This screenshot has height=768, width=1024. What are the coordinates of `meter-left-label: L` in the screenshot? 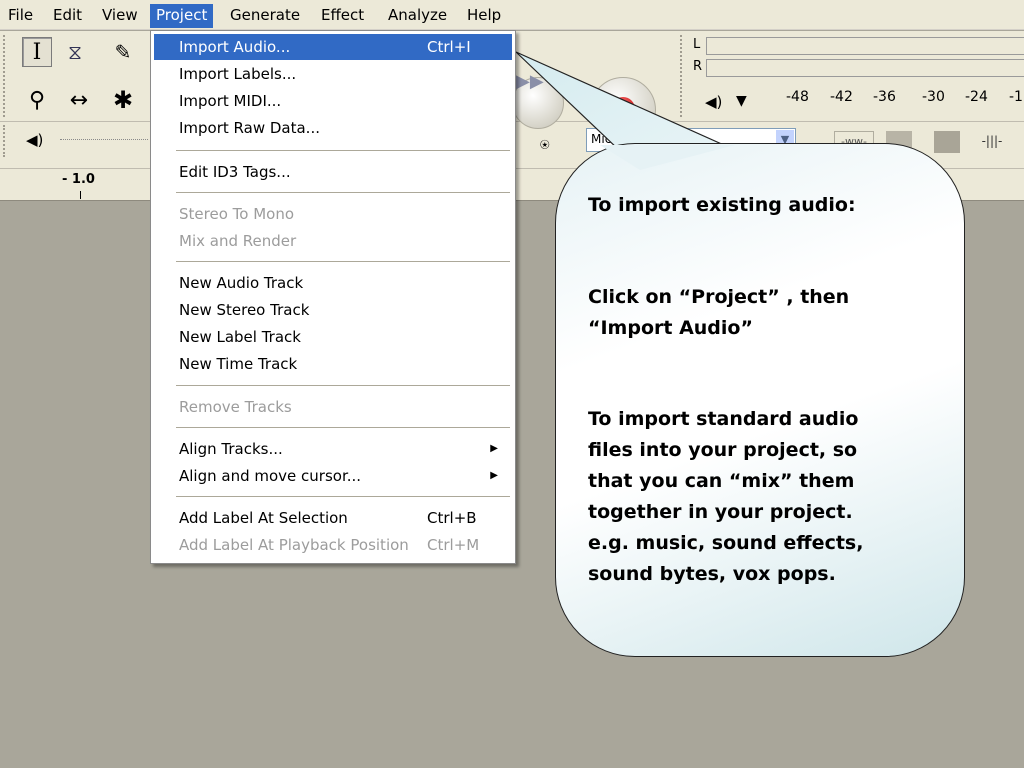 It's located at (697, 44).